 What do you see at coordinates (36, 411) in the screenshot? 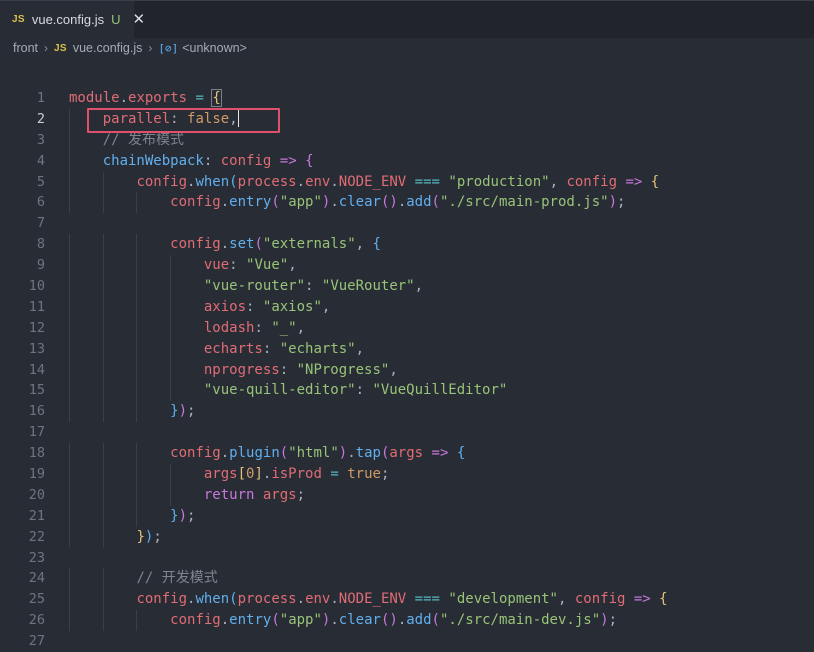
I see `line-number: 16` at bounding box center [36, 411].